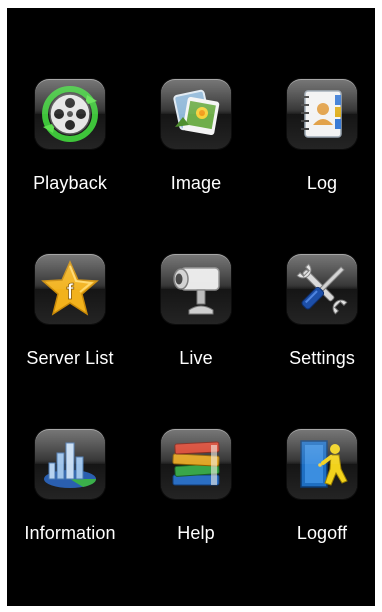  I want to click on menu-item-server-list: f Server List, so click(70, 324).